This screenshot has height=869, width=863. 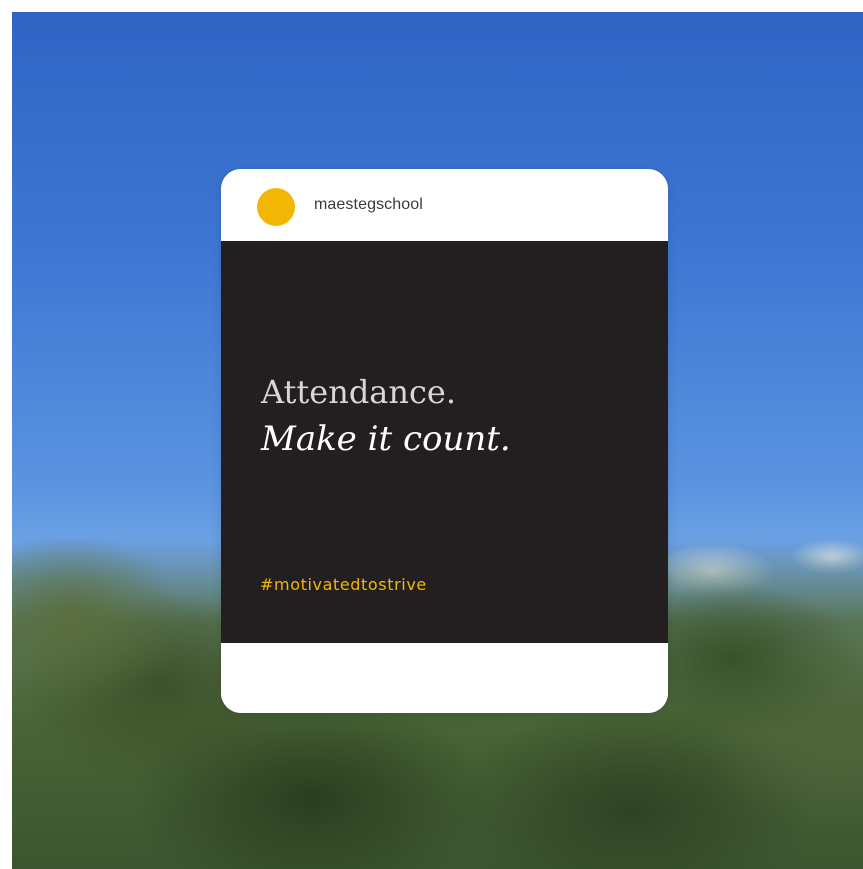 I want to click on headline-line1: Attendance., so click(x=359, y=392).